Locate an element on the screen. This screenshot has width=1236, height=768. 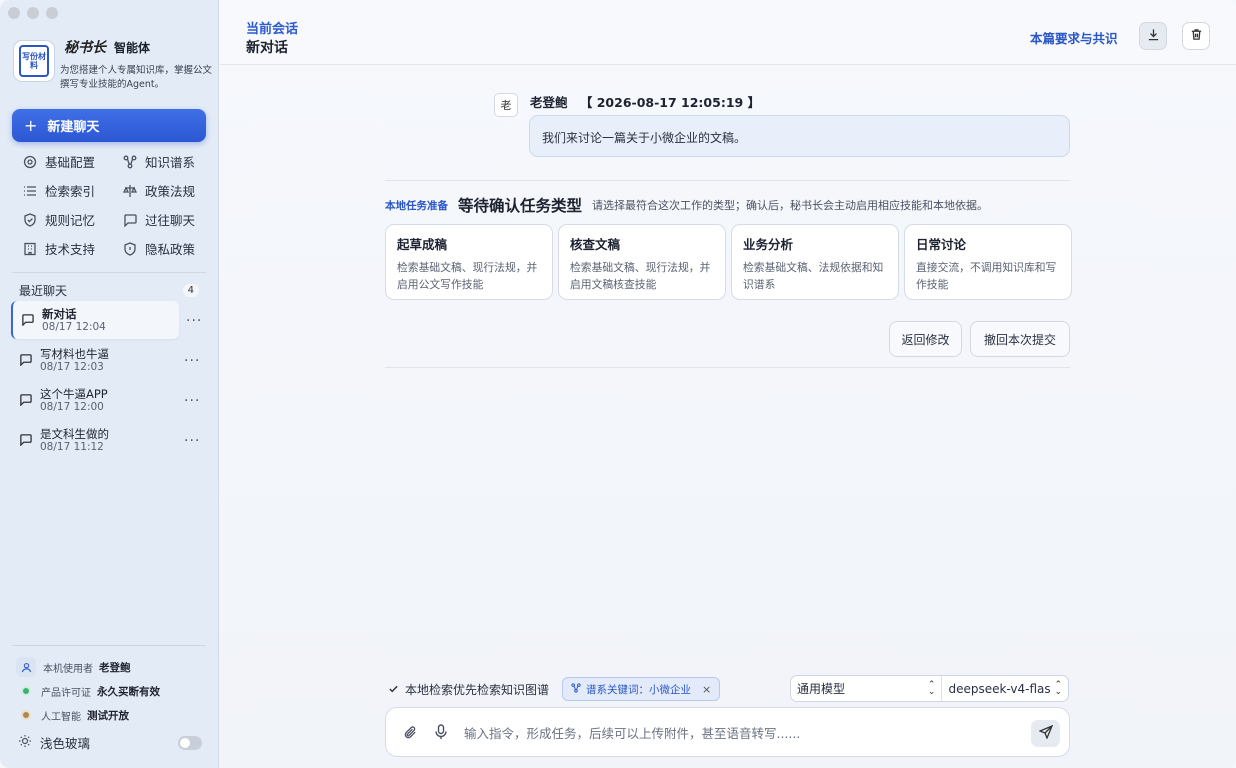
card-description: 检索基础文稿、现行法规，并启用文稿核查技能 is located at coordinates (640, 276).